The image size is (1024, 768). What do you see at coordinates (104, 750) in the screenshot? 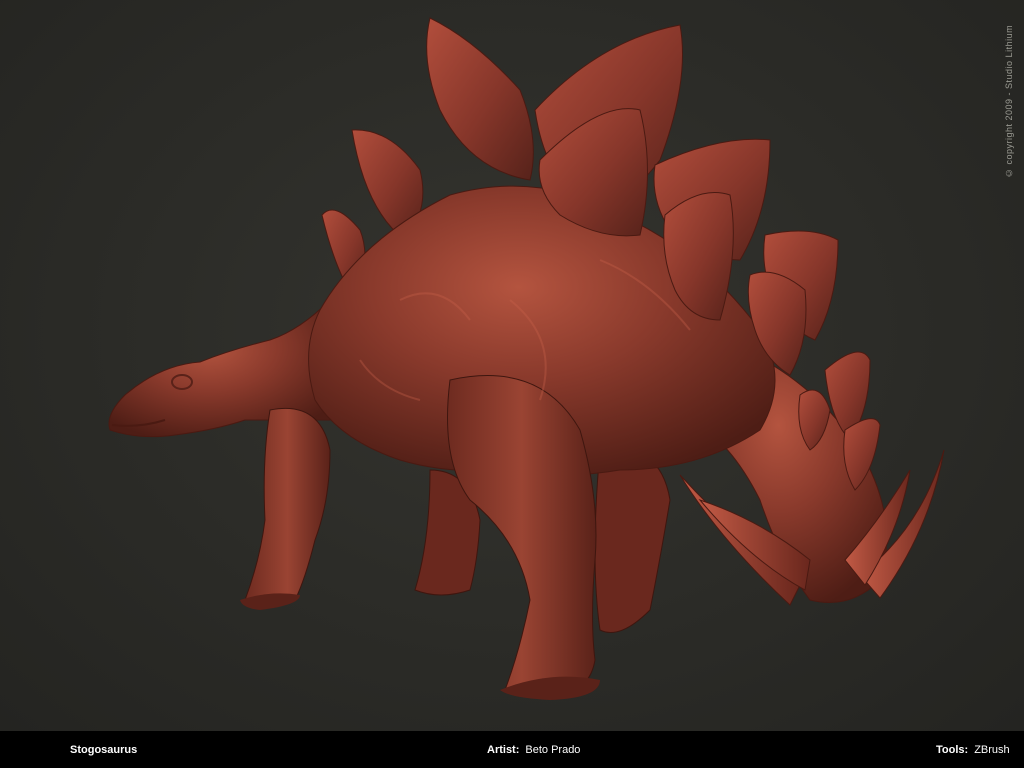
I see `artwork-title: Stogosaurus` at bounding box center [104, 750].